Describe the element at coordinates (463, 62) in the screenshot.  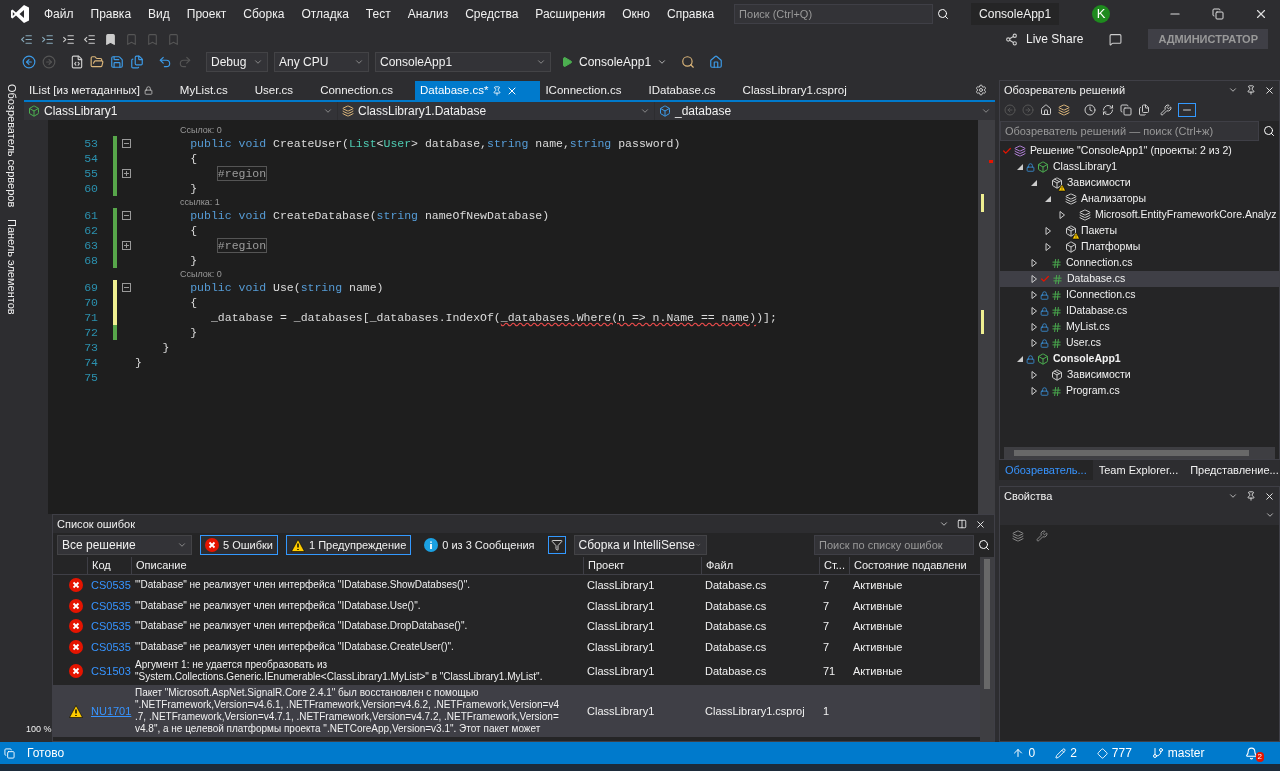
I see `startup-project-dropdown: ConsoleApp1` at that location.